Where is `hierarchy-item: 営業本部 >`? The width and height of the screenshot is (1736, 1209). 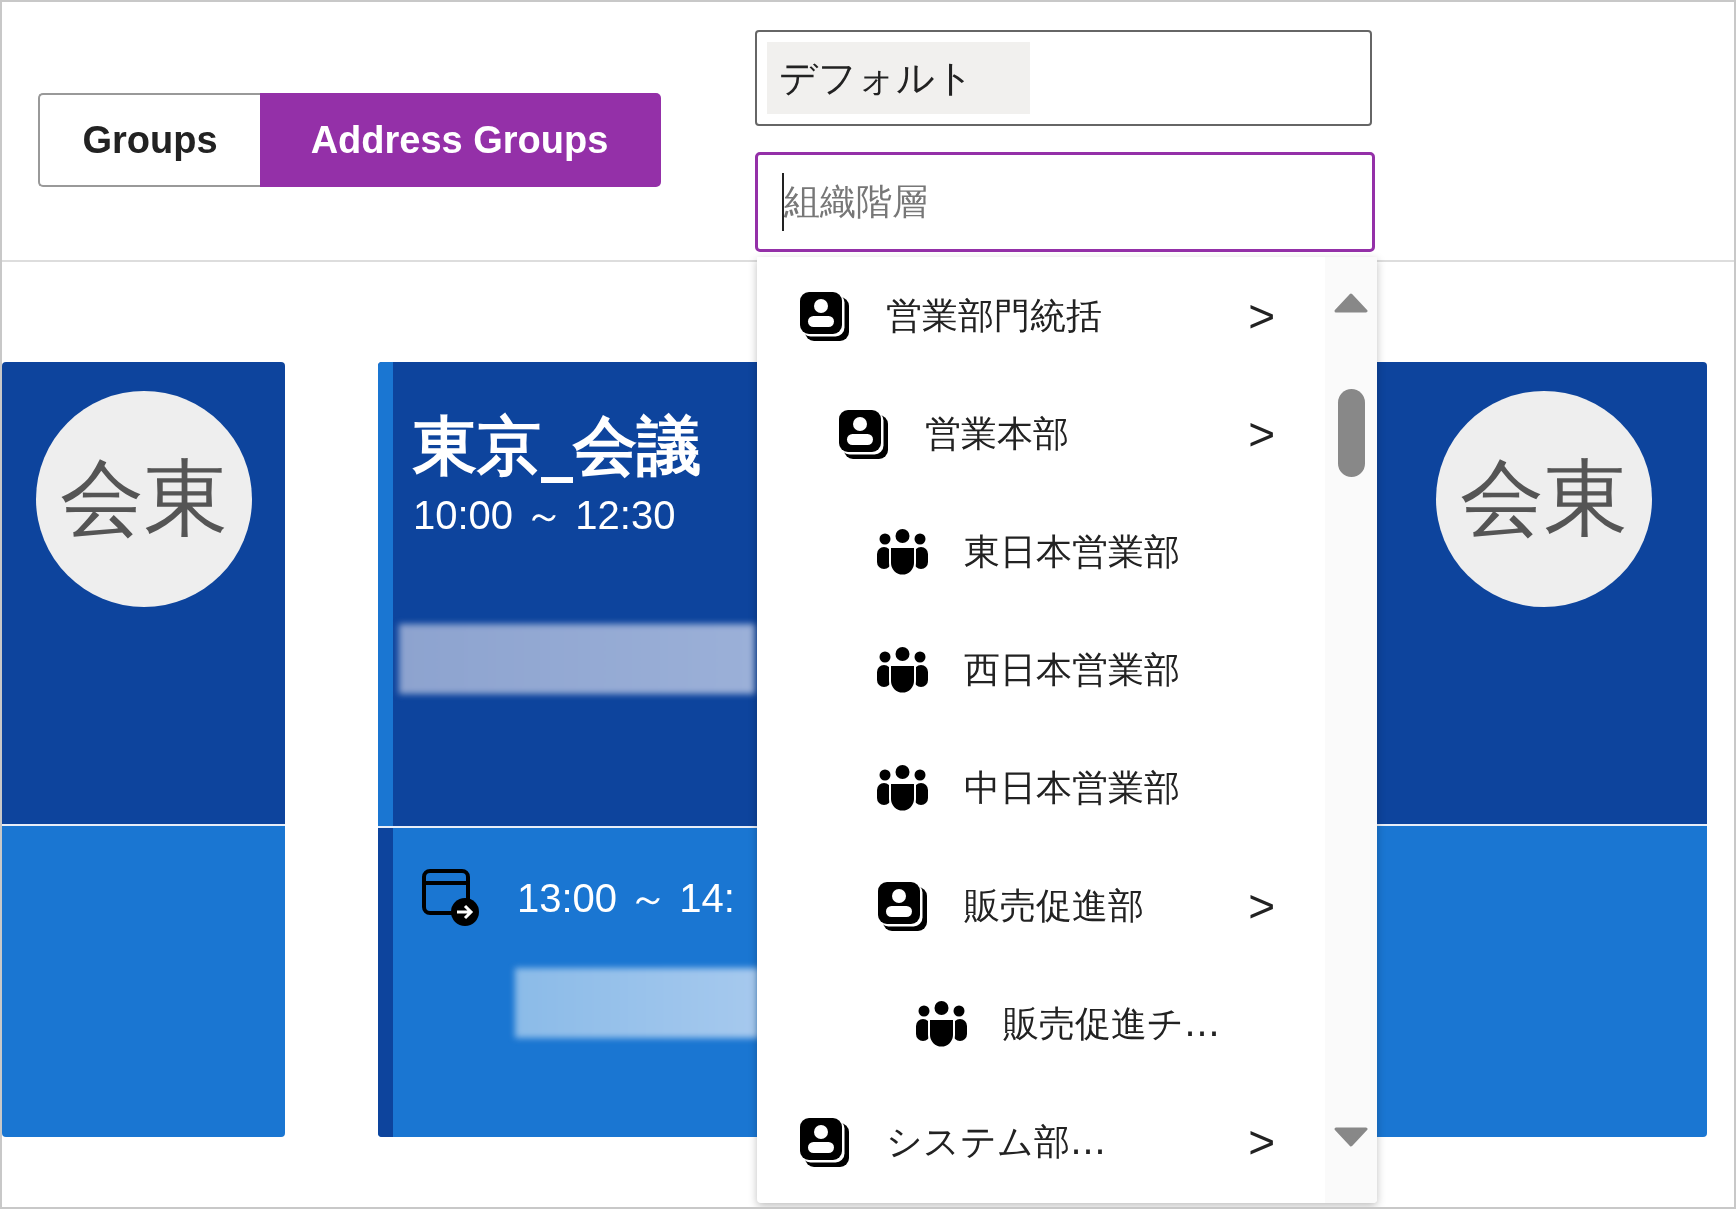 hierarchy-item: 営業本部 > is located at coordinates (1041, 434).